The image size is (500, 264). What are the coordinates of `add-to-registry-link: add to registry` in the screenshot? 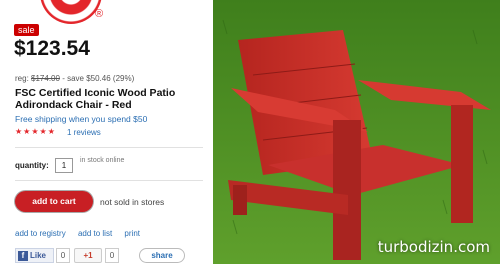 It's located at (40, 233).